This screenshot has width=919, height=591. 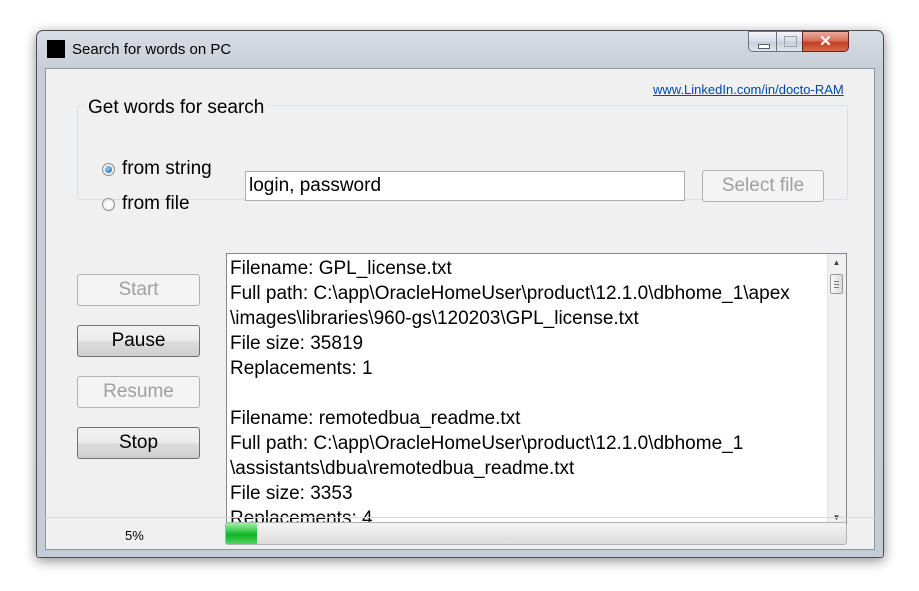 I want to click on group-title: Get words for search, so click(x=176, y=108).